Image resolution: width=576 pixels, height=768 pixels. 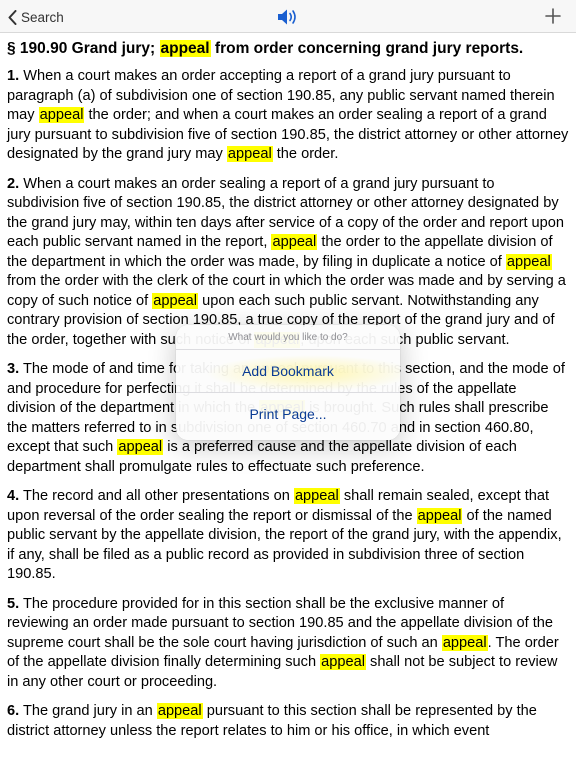 I want to click on navigation-bar: Search, so click(x=288, y=16).